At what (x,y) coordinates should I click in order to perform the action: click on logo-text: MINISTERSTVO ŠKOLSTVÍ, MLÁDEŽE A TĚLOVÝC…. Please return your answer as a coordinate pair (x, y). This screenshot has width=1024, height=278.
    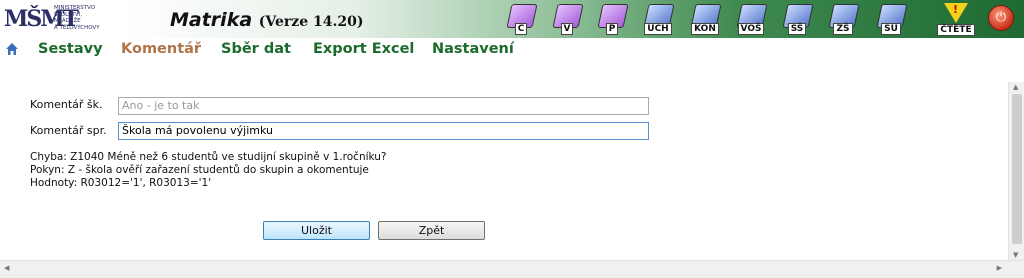
    Looking at the image, I should click on (89, 18).